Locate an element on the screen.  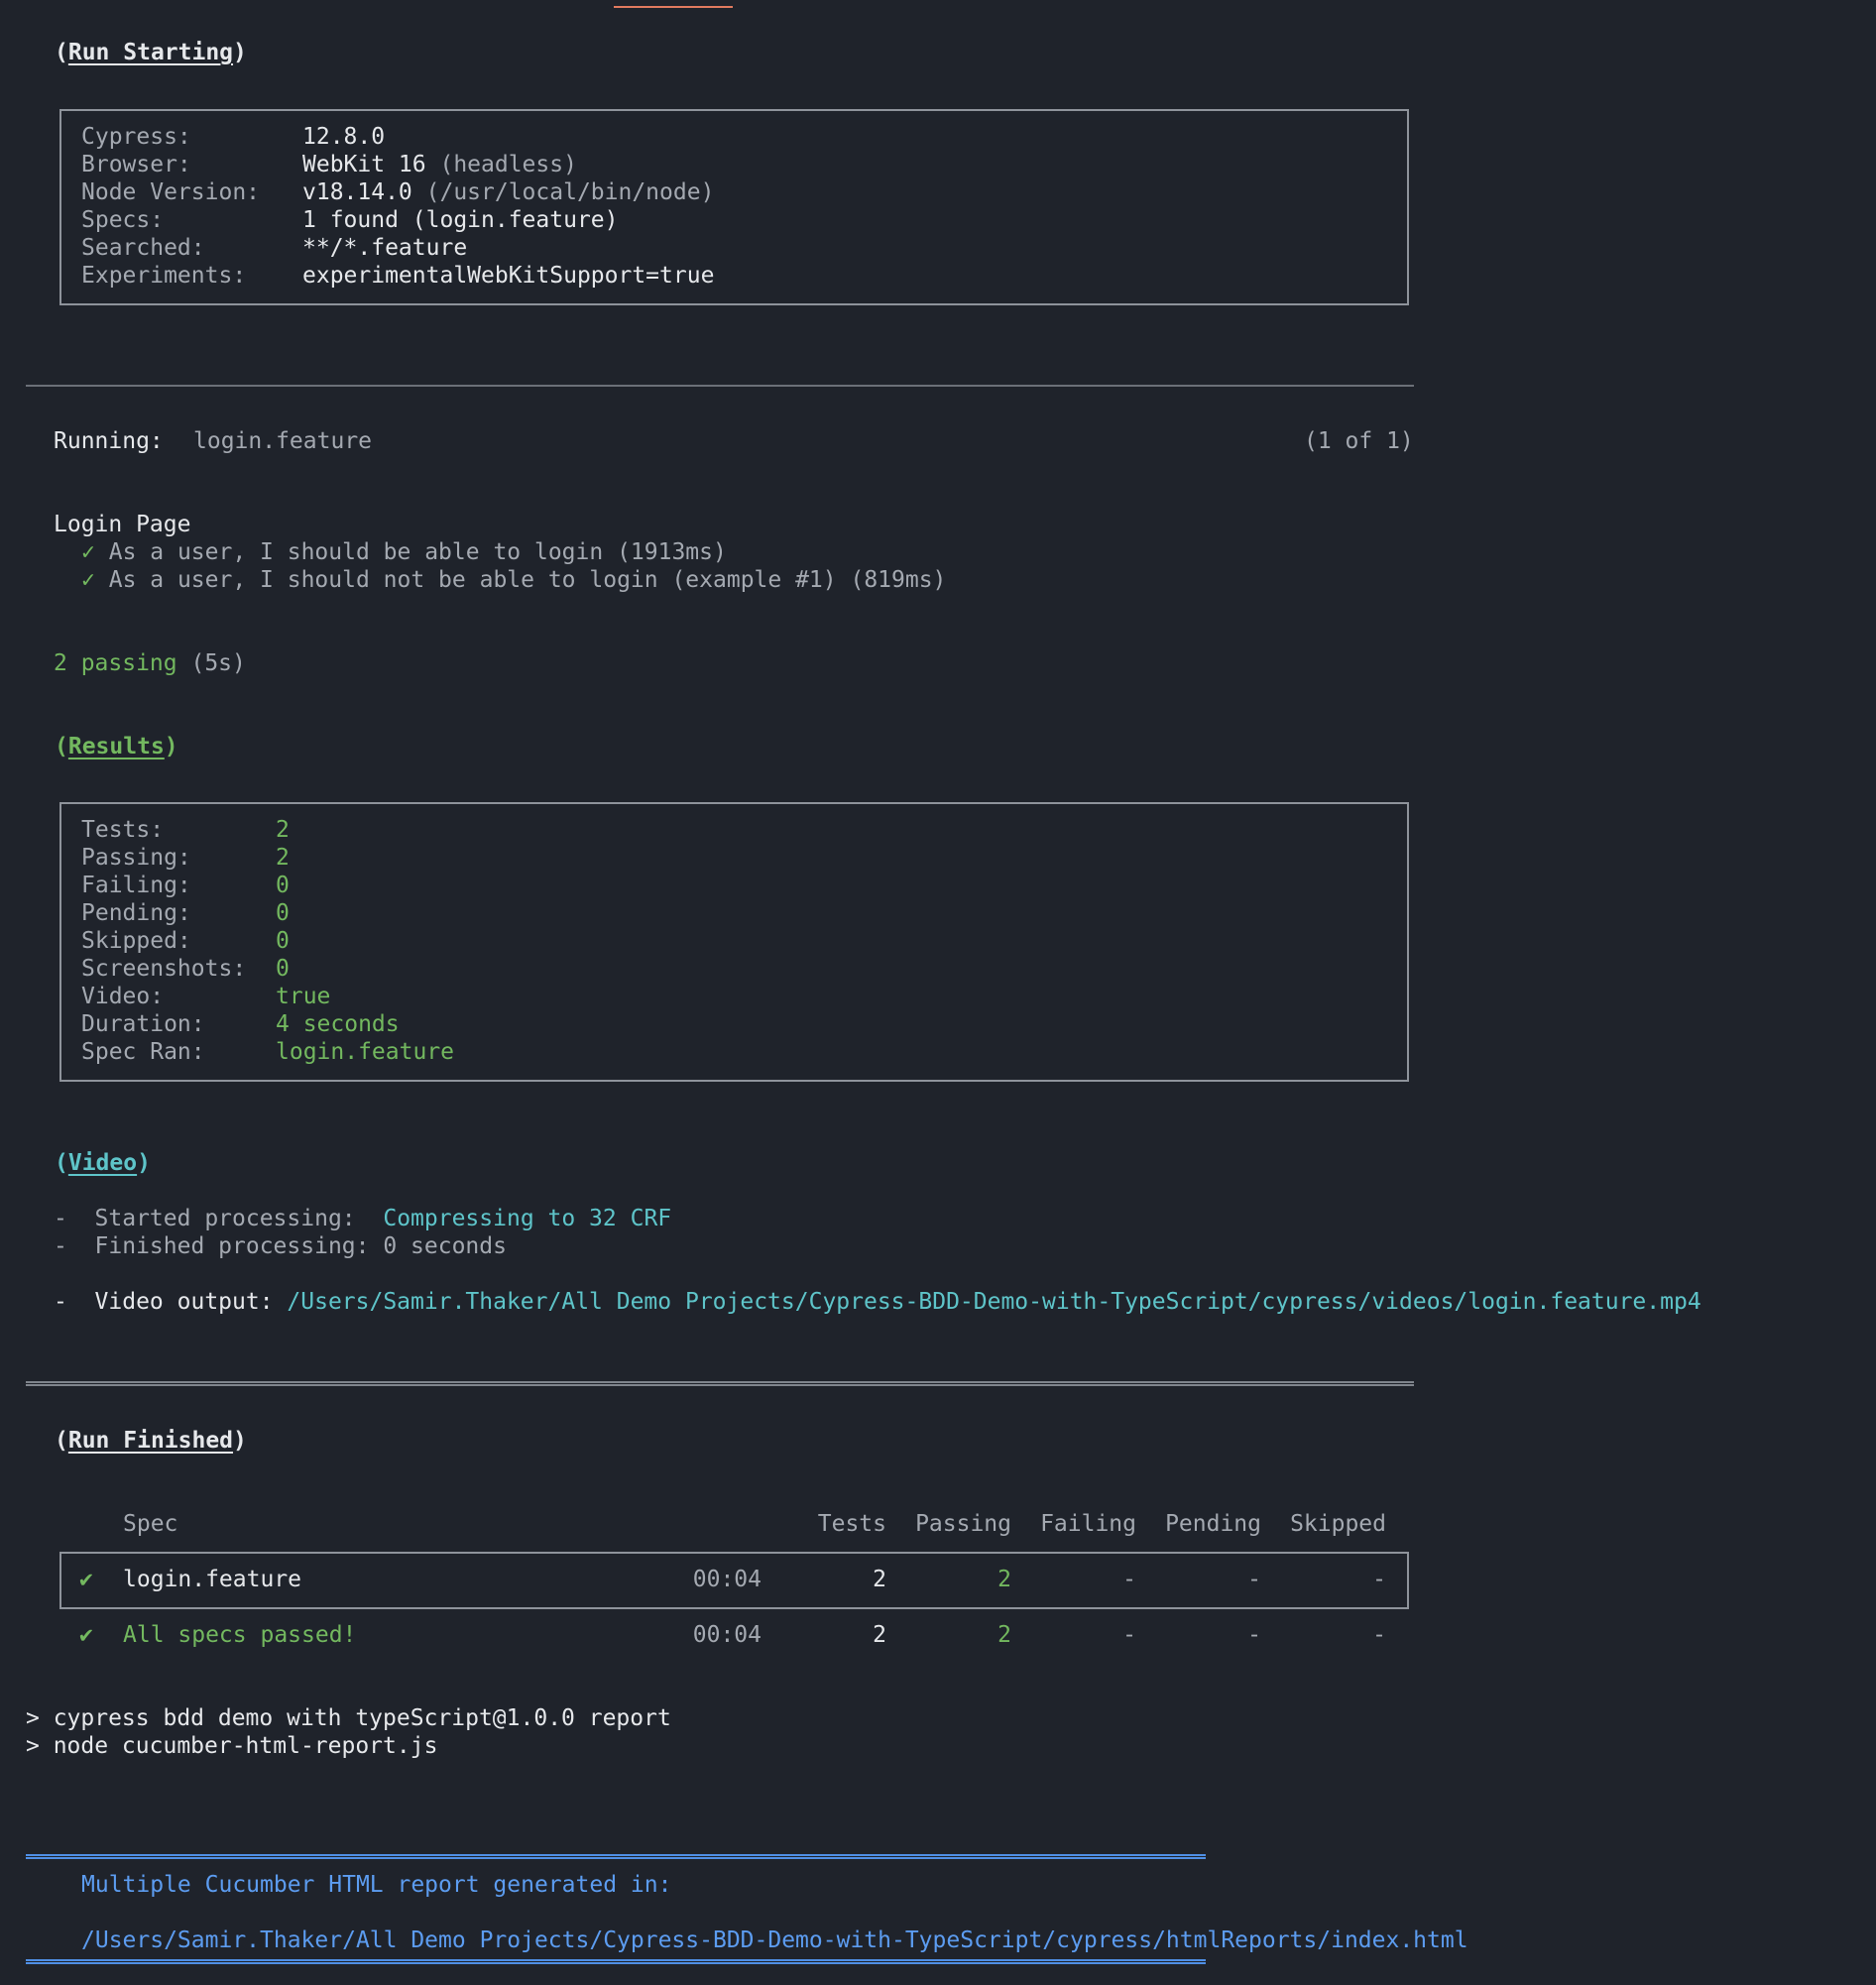
run-finished-label: Run Finished is located at coordinates (150, 1441).